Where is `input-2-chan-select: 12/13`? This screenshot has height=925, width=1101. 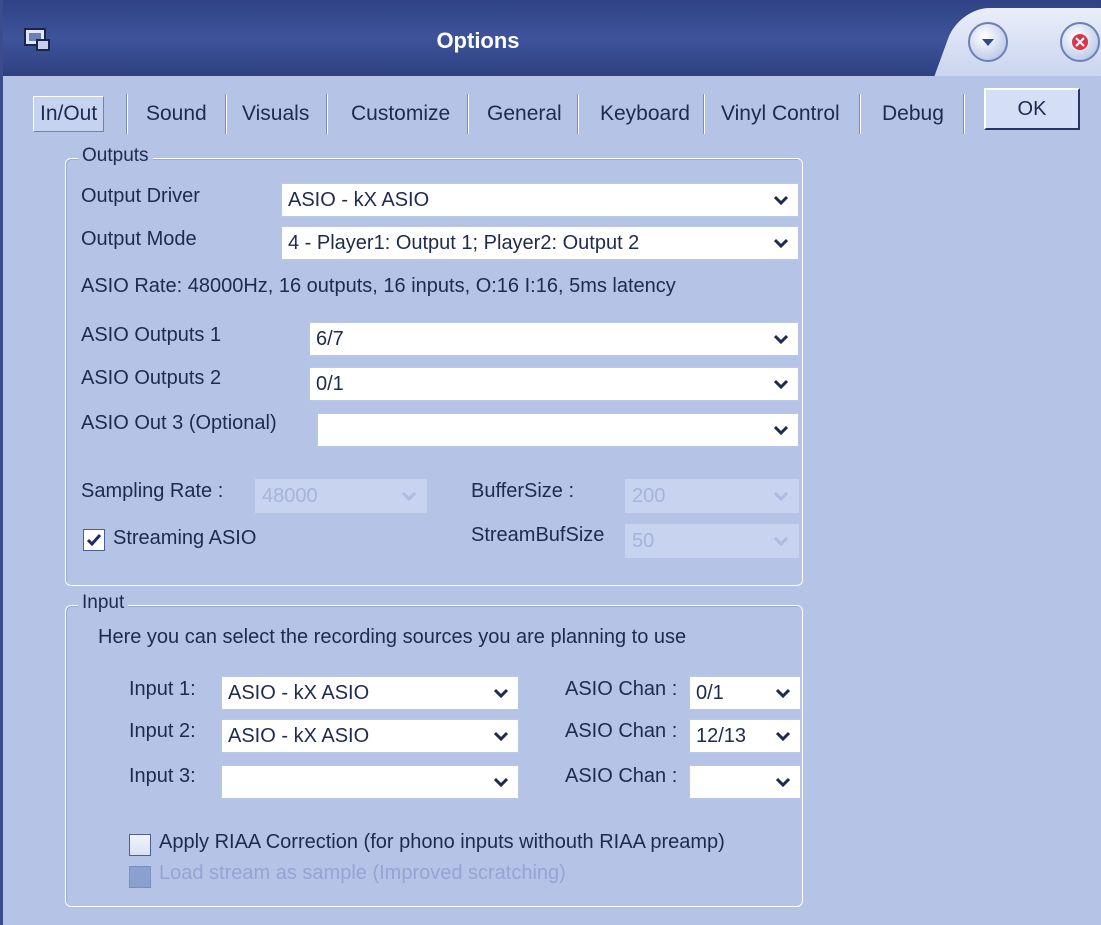 input-2-chan-select: 12/13 is located at coordinates (745, 736).